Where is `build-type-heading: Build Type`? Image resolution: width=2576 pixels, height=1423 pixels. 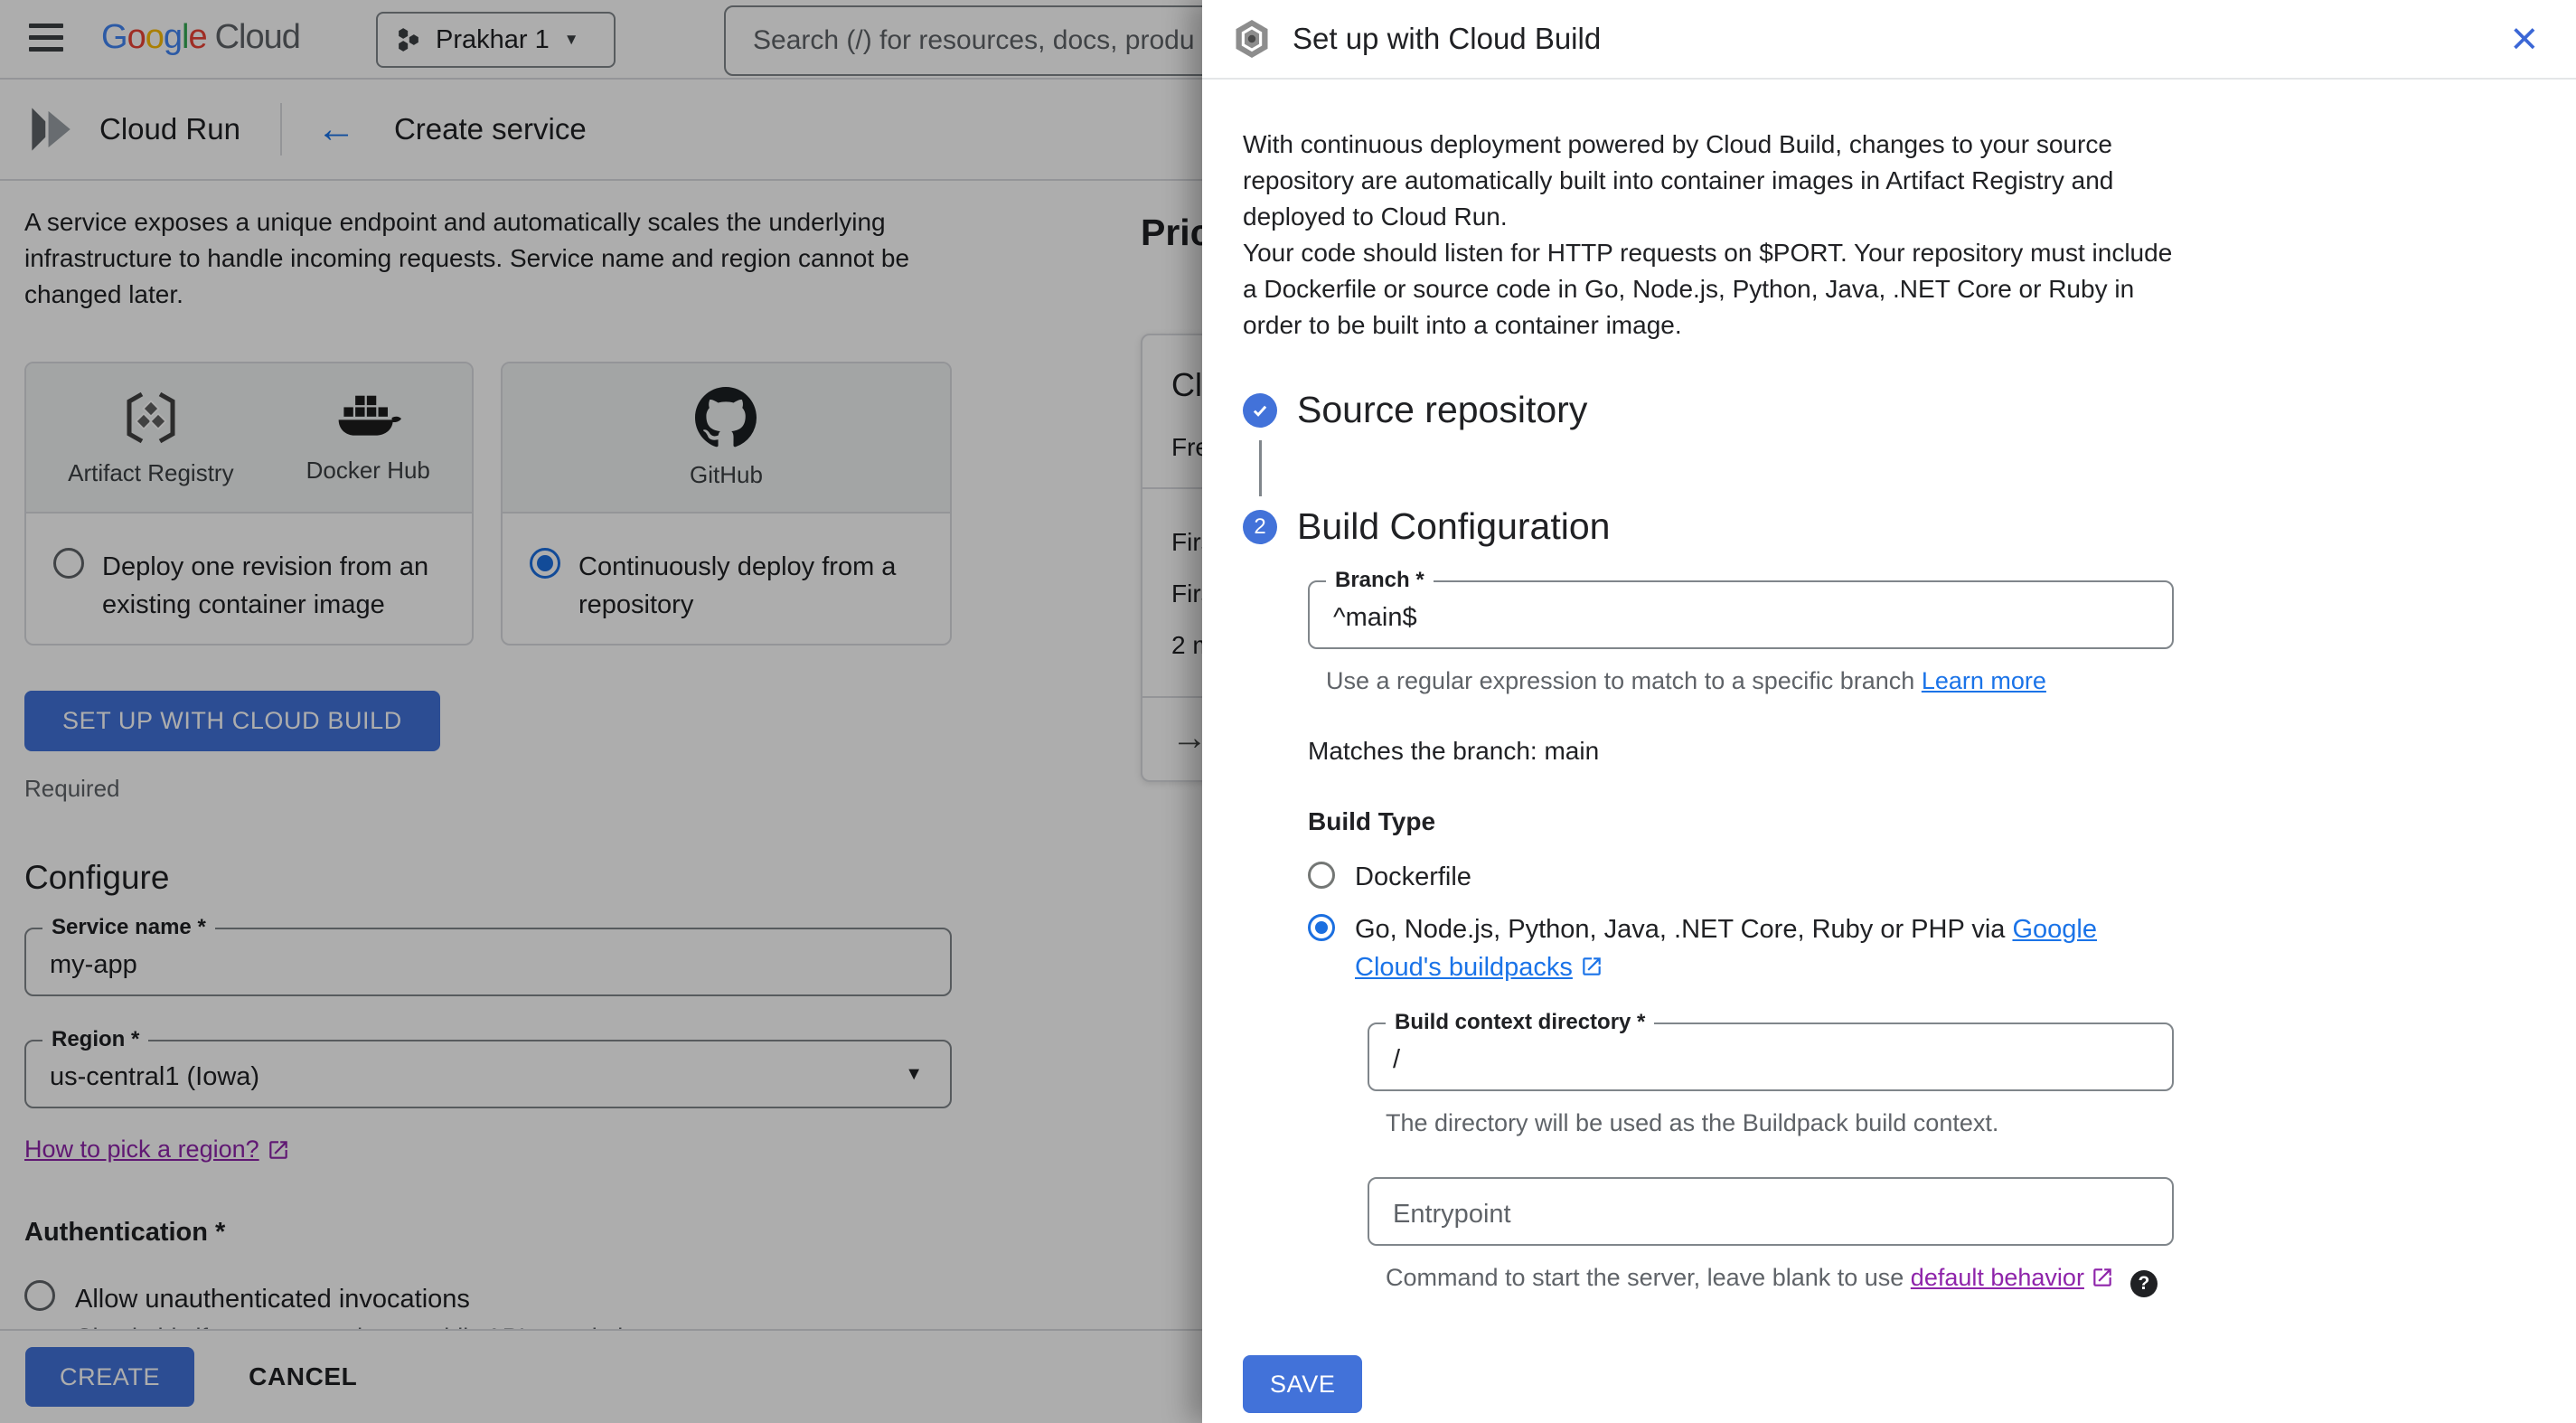 build-type-heading: Build Type is located at coordinates (1372, 821).